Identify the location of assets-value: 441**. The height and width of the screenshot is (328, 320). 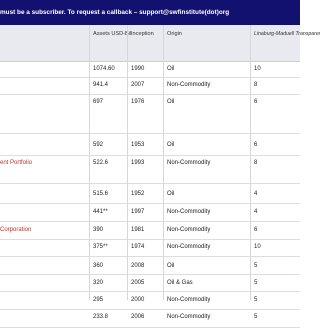
(100, 212).